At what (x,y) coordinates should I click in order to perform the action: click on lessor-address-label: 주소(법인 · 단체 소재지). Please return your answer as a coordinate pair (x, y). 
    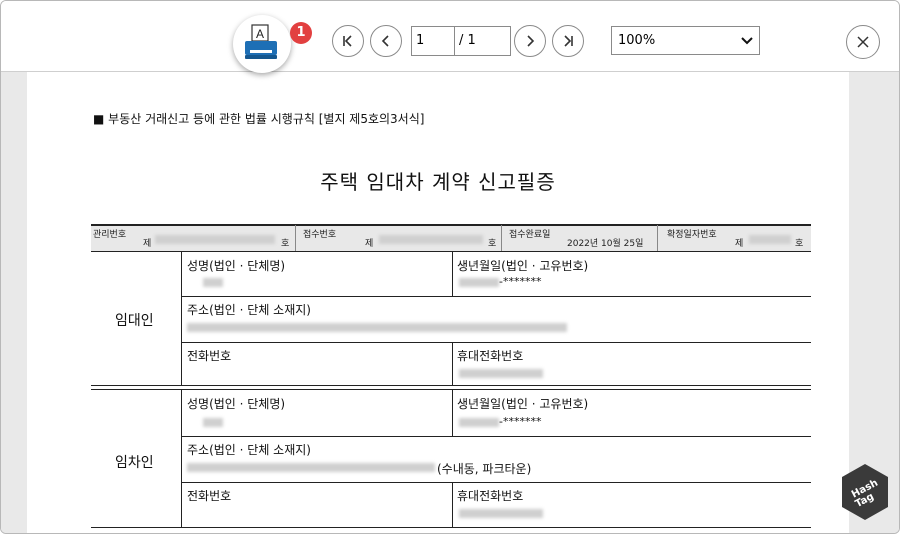
    Looking at the image, I should click on (249, 310).